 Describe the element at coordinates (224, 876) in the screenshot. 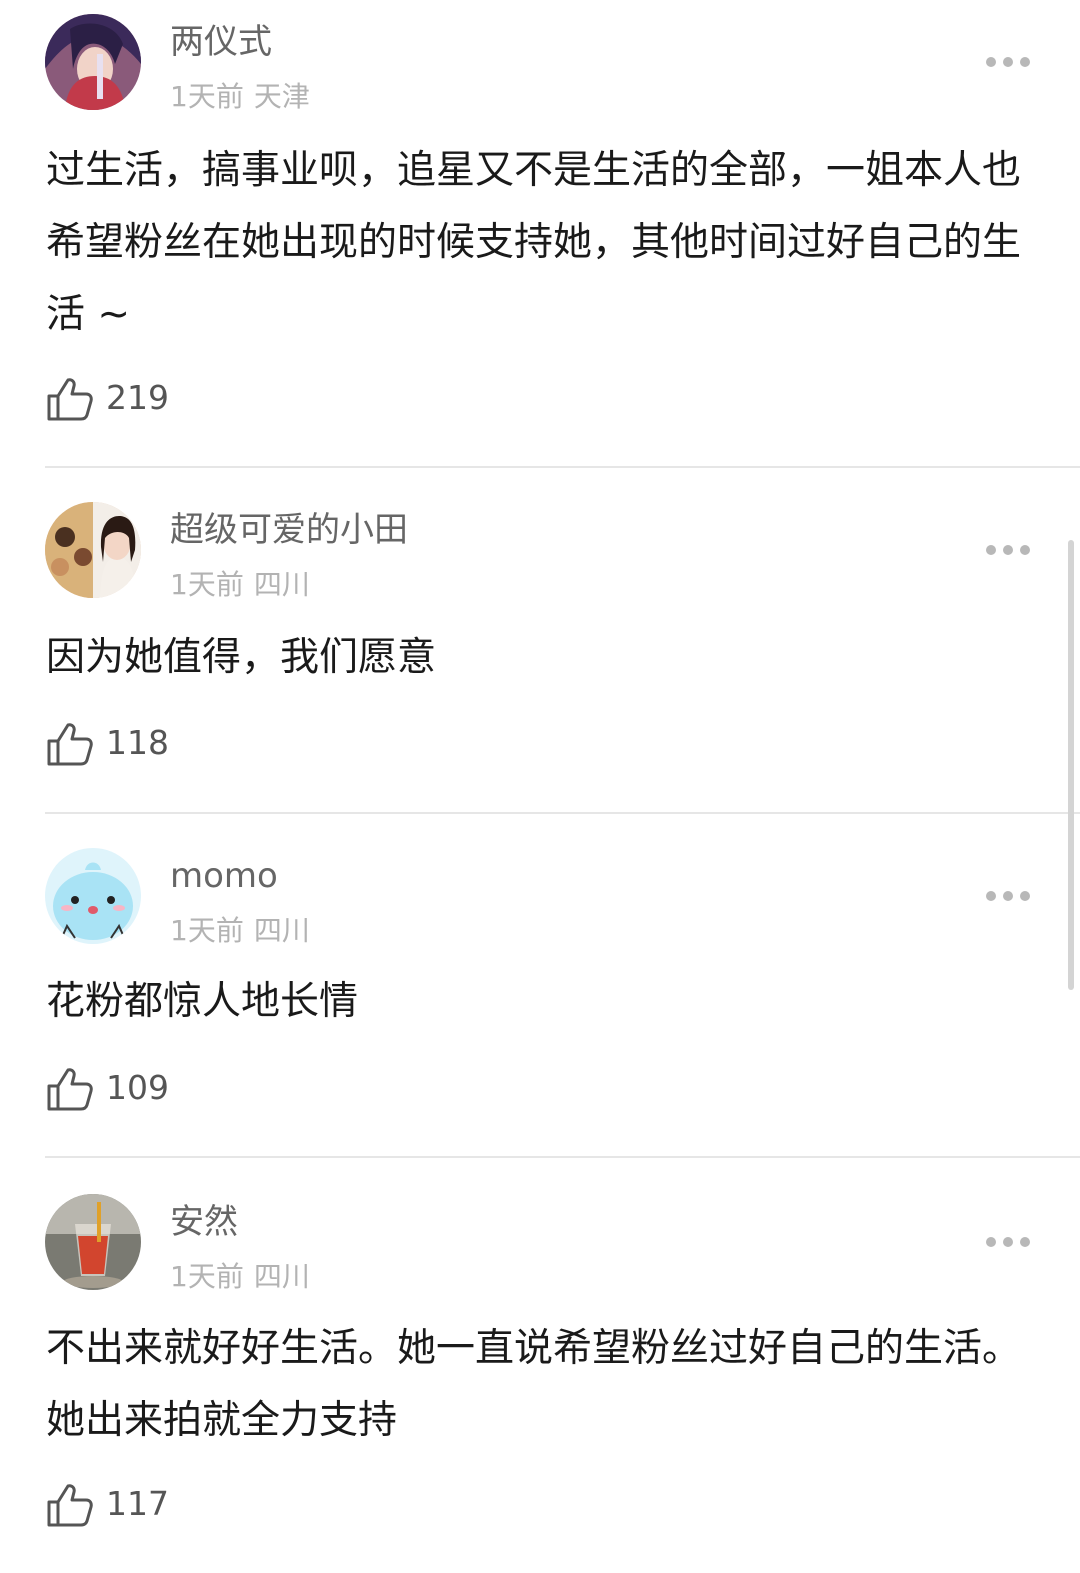

I see `username: momo` at that location.